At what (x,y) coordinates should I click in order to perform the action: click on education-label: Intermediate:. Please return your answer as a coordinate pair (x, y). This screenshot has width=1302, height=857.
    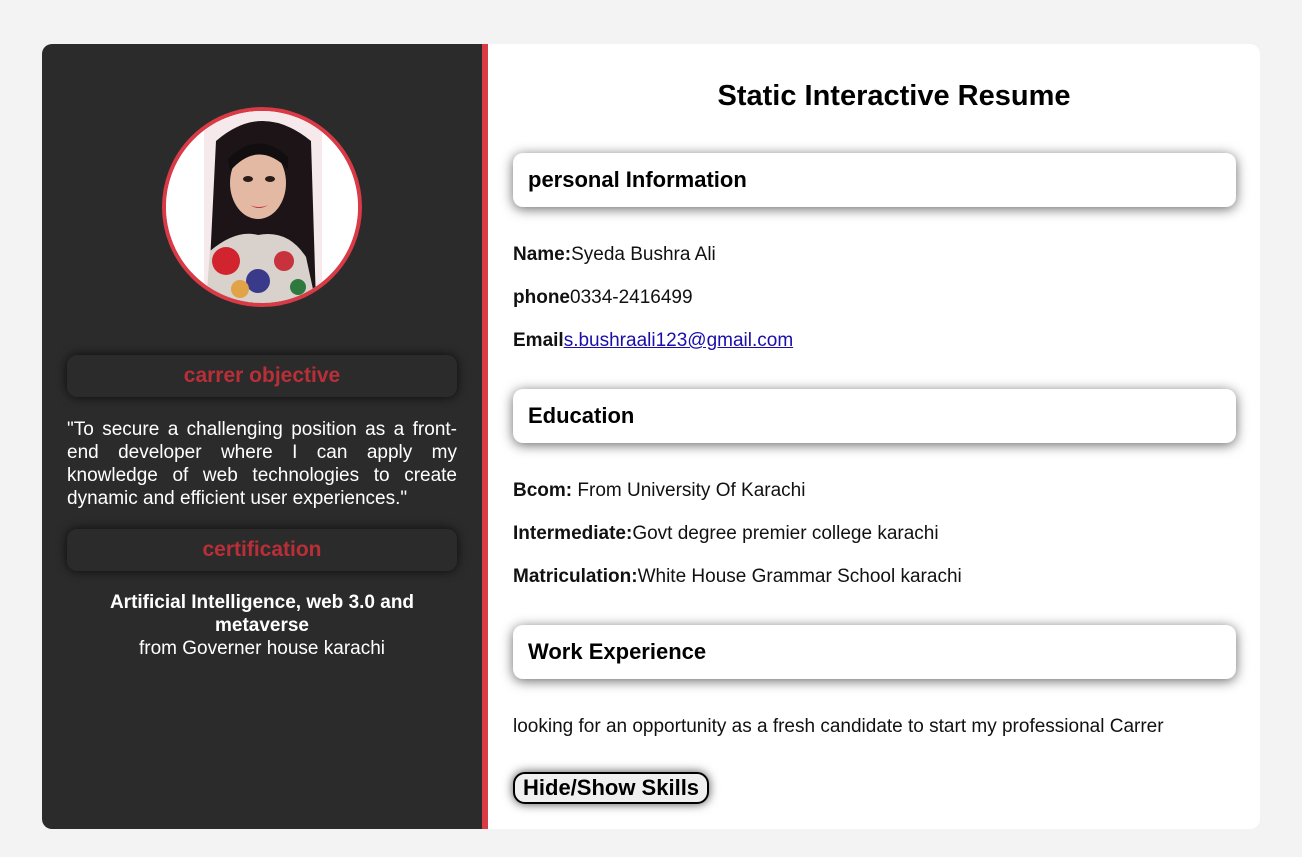
    Looking at the image, I should click on (573, 533).